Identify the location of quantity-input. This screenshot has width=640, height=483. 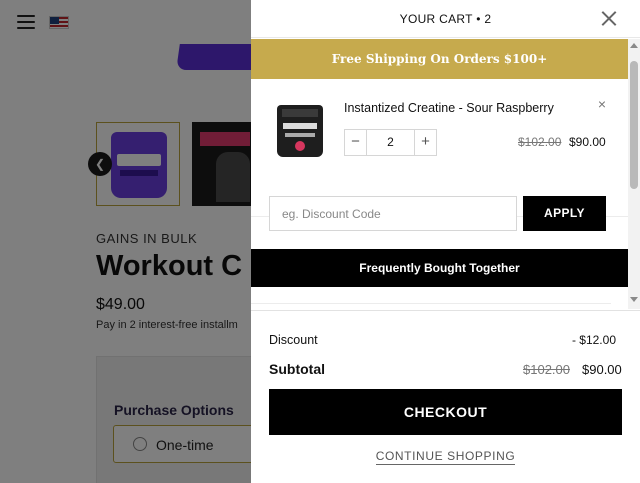
(390, 142).